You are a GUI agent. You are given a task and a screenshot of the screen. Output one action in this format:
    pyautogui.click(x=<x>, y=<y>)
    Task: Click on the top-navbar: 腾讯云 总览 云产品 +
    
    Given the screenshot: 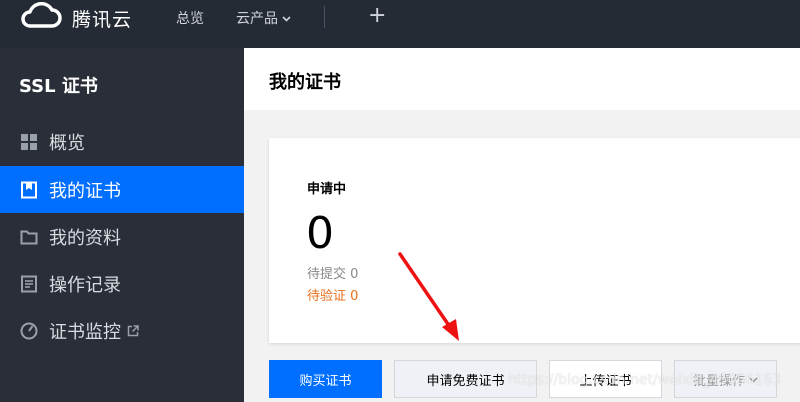 What is the action you would take?
    pyautogui.click(x=400, y=24)
    